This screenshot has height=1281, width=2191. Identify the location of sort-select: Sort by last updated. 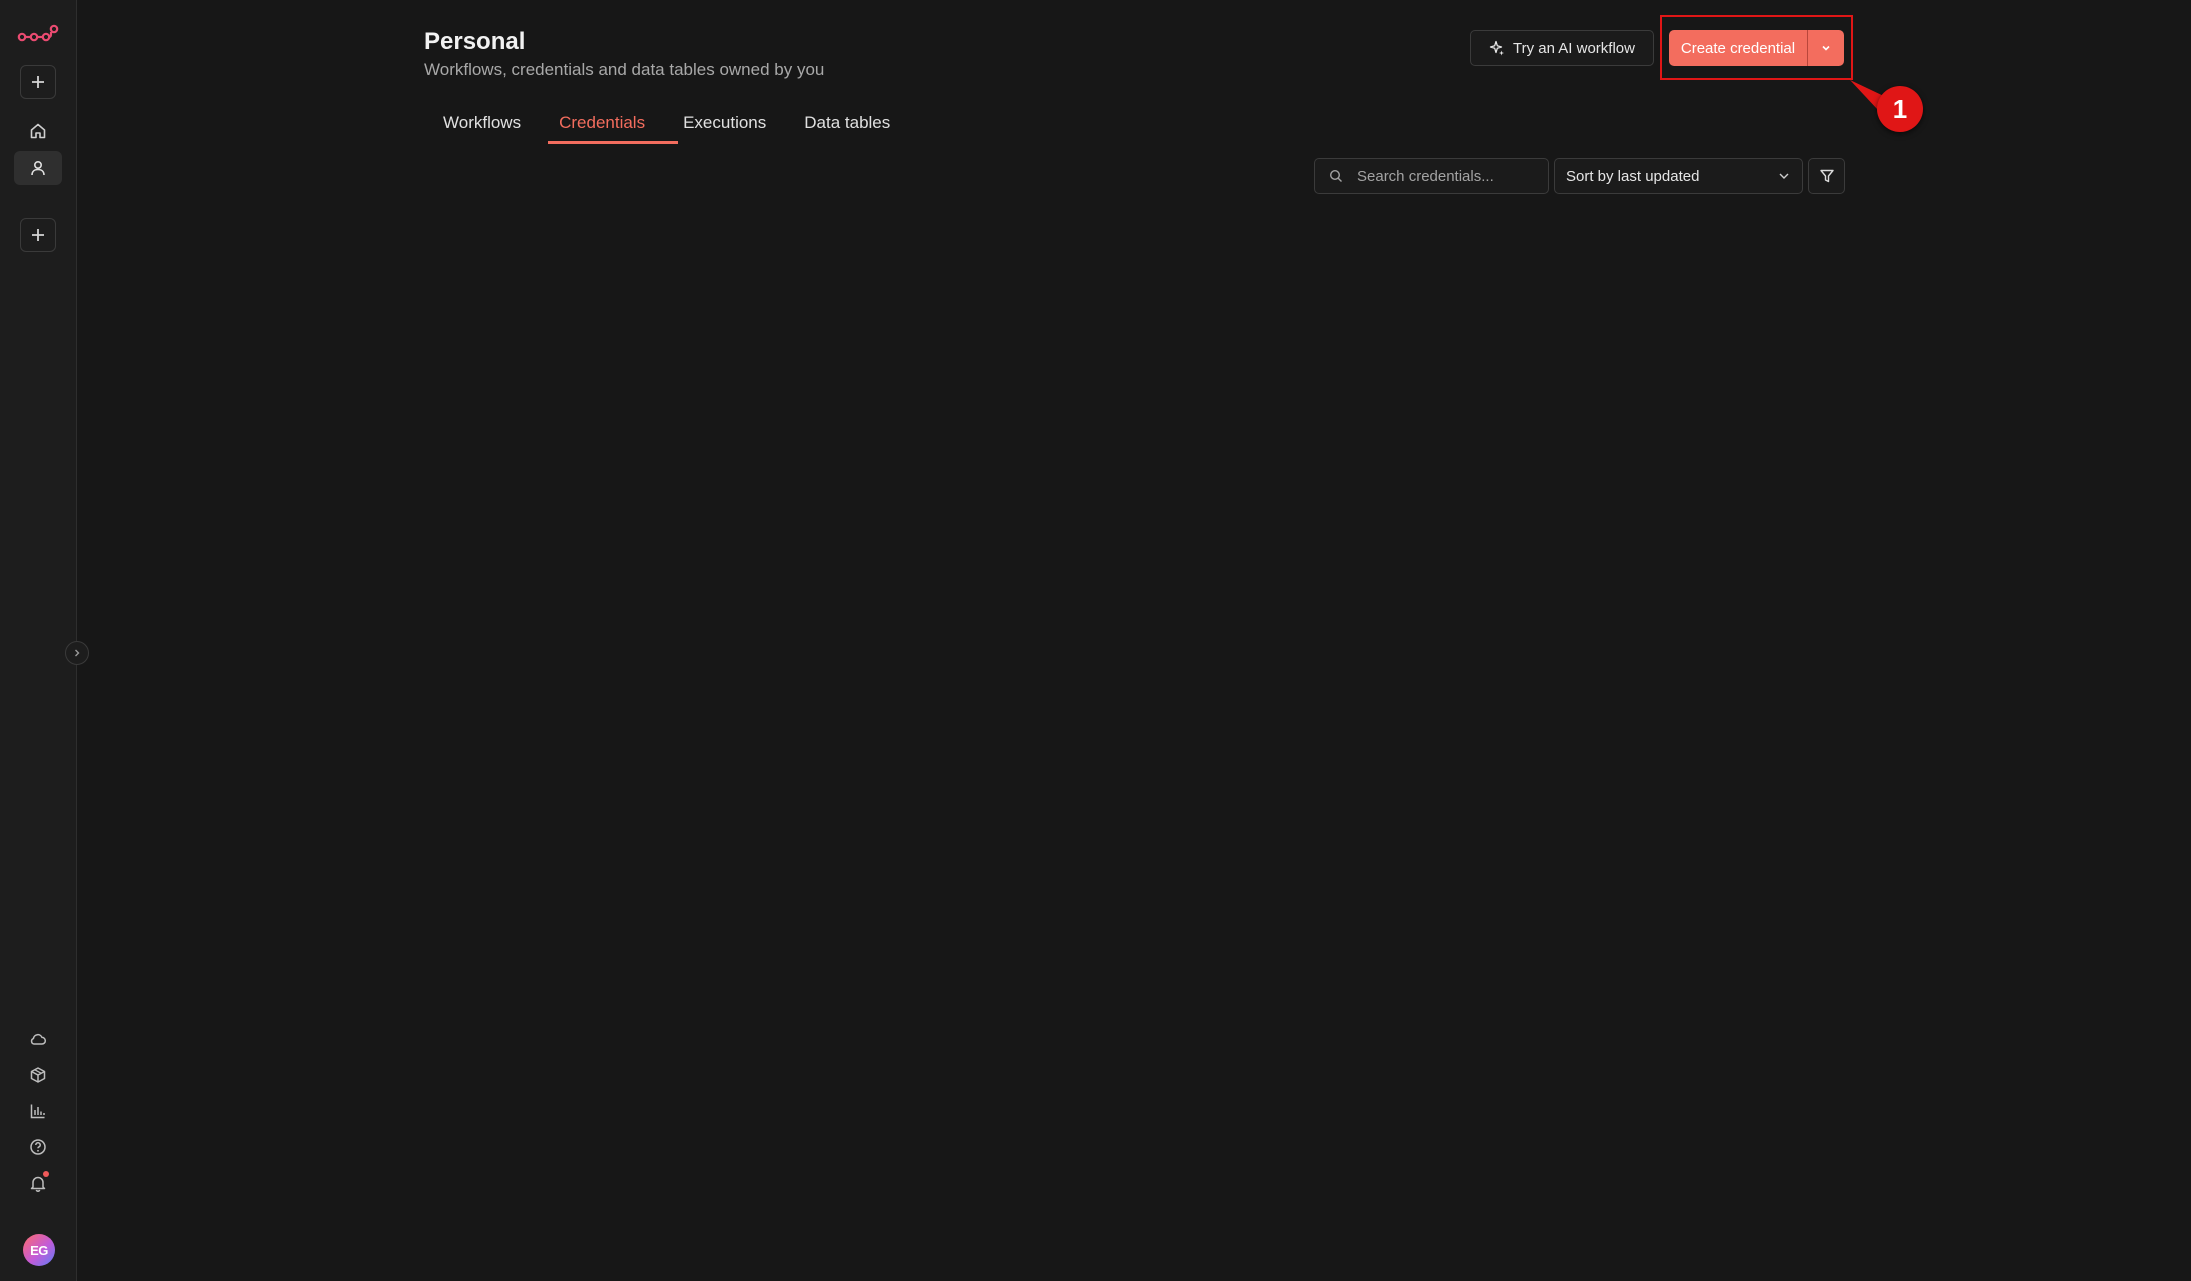
(1678, 176).